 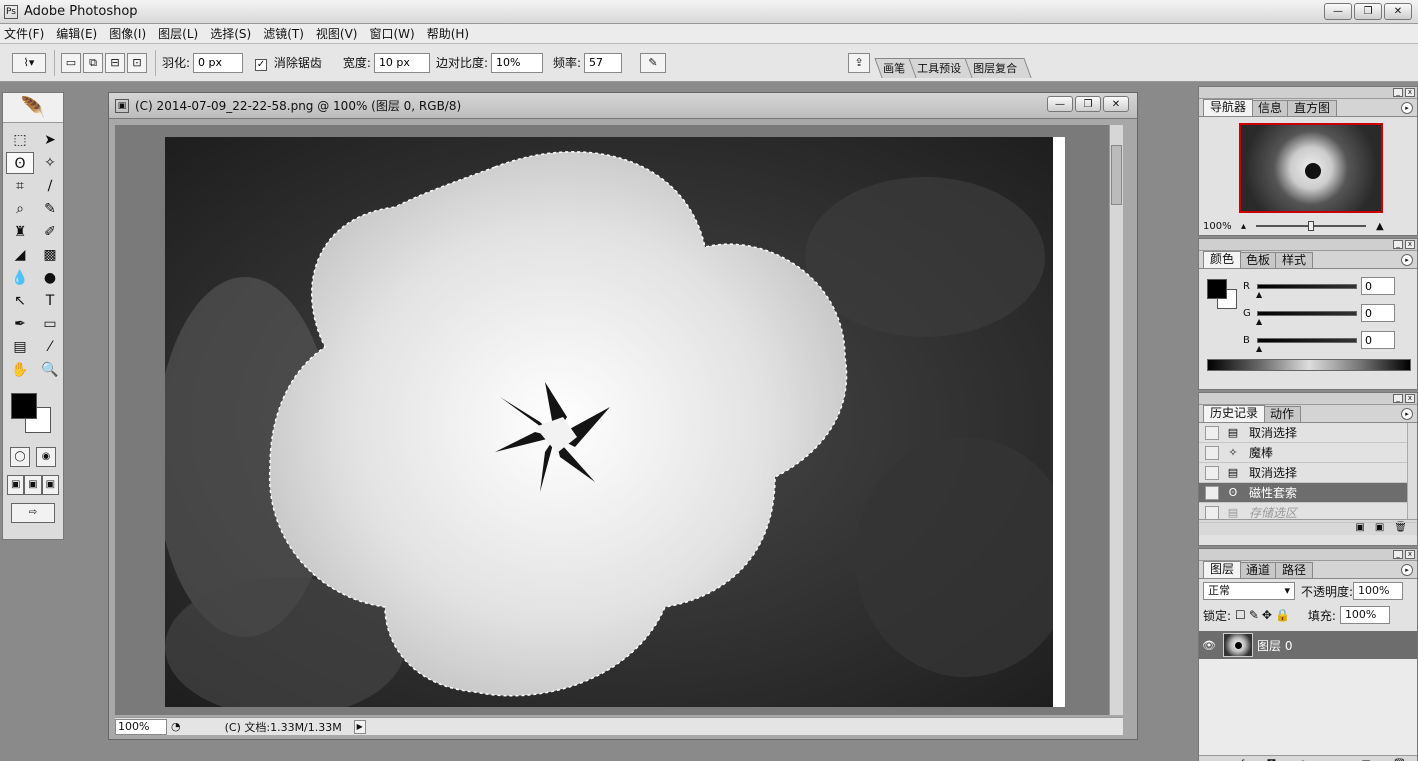 I want to click on feather-input, so click(x=218, y=62).